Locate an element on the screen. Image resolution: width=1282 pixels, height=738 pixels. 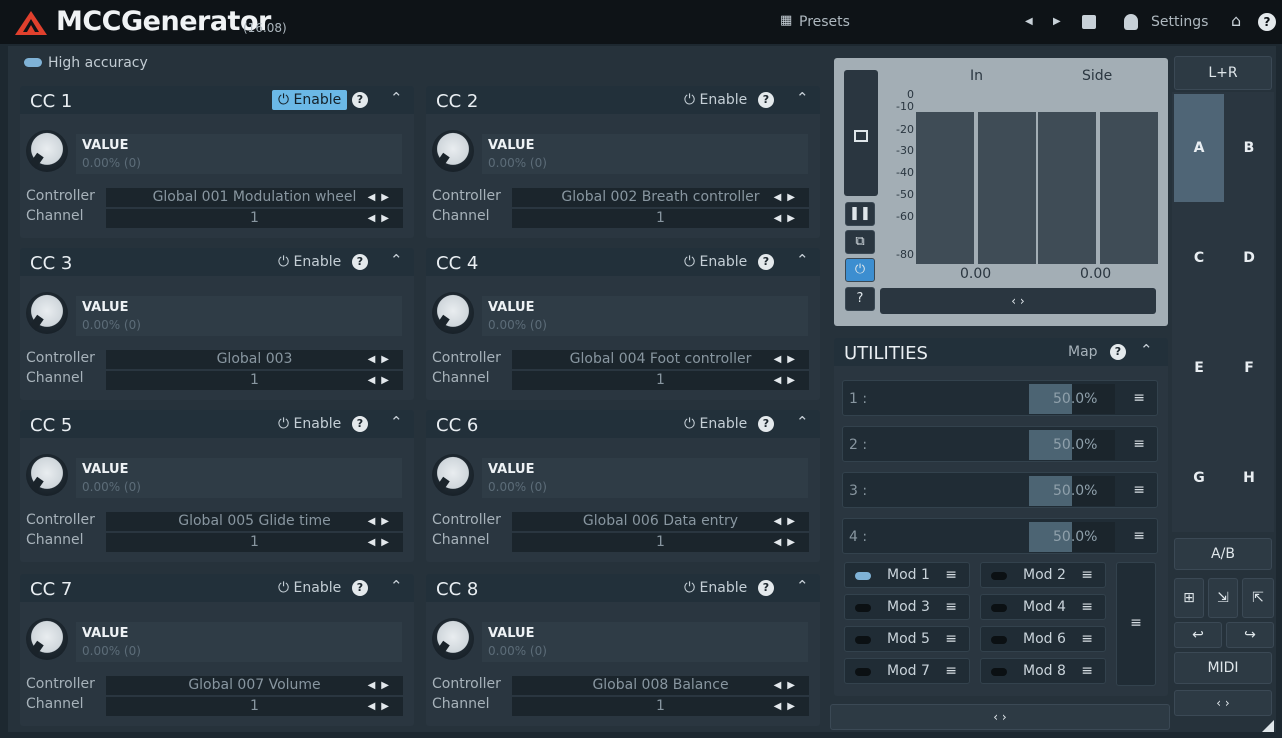
controller-selector: Global 007 Volume ◀▶ is located at coordinates (254, 685).